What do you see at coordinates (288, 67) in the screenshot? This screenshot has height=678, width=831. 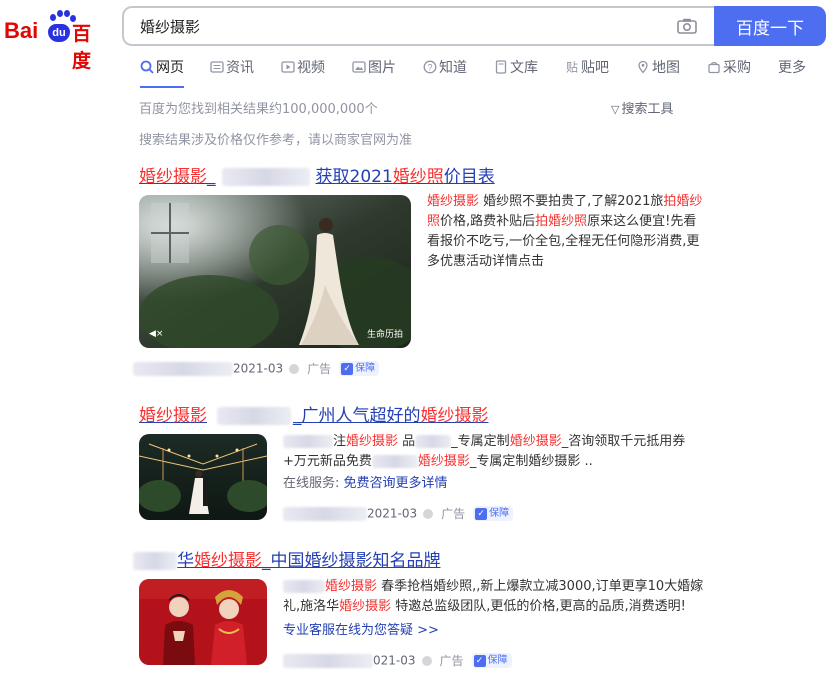 I see `video-icon` at bounding box center [288, 67].